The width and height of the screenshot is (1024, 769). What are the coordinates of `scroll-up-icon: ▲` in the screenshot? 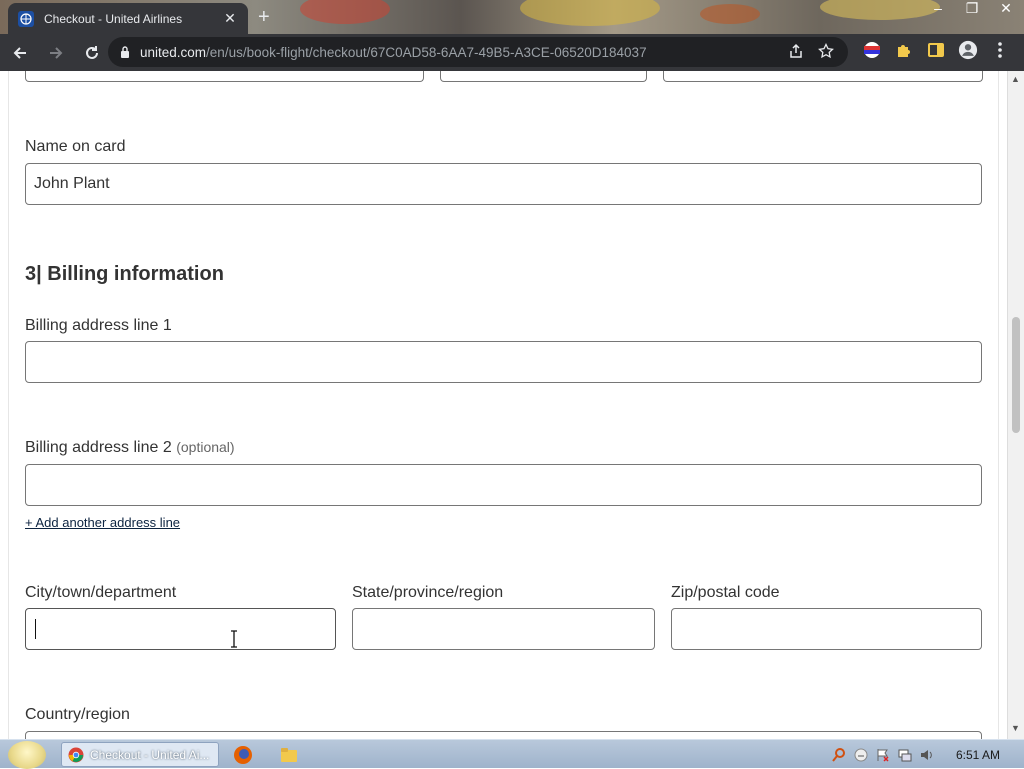 It's located at (1015, 79).